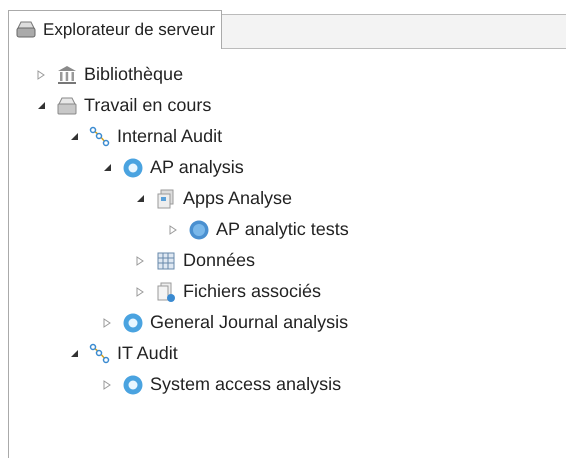 This screenshot has height=458, width=566. What do you see at coordinates (148, 105) in the screenshot?
I see `tree-item: Travail en cours` at bounding box center [148, 105].